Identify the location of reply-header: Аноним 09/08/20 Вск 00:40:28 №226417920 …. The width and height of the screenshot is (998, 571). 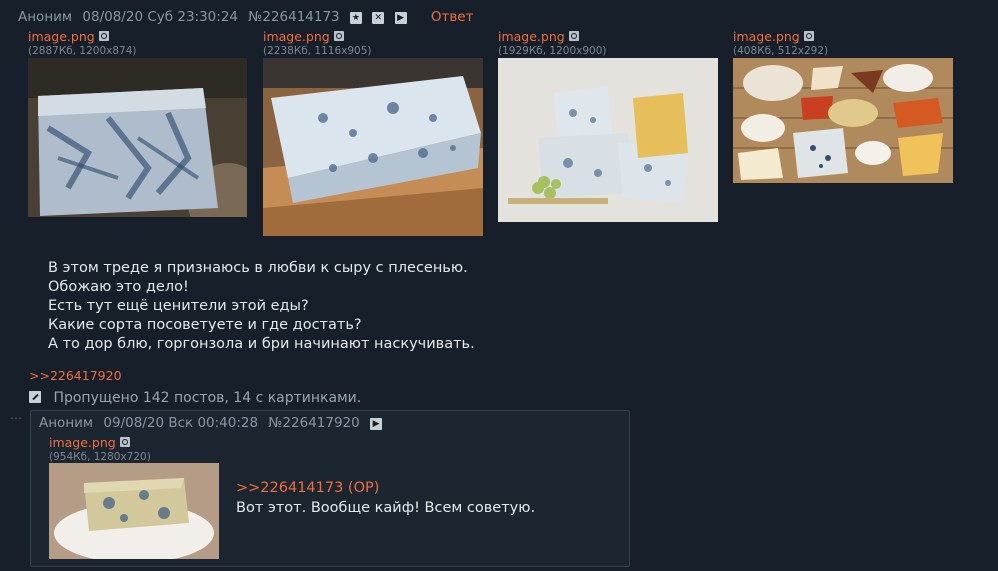
(213, 423).